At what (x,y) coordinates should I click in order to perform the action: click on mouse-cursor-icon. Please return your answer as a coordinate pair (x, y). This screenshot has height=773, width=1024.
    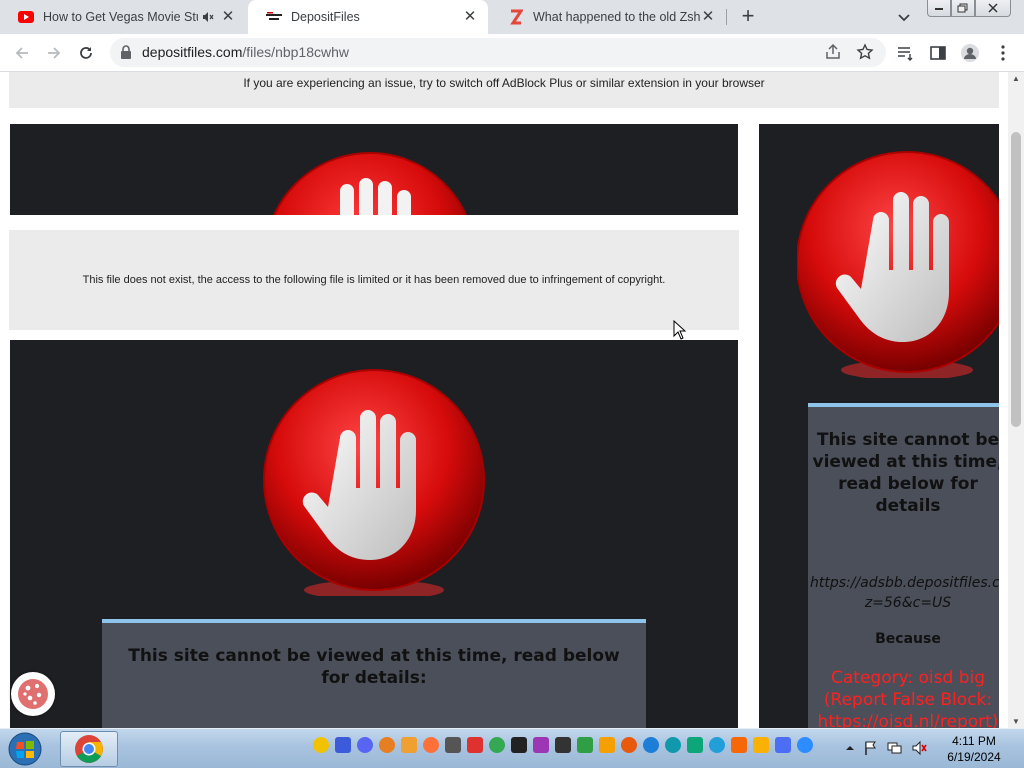
    Looking at the image, I should click on (680, 330).